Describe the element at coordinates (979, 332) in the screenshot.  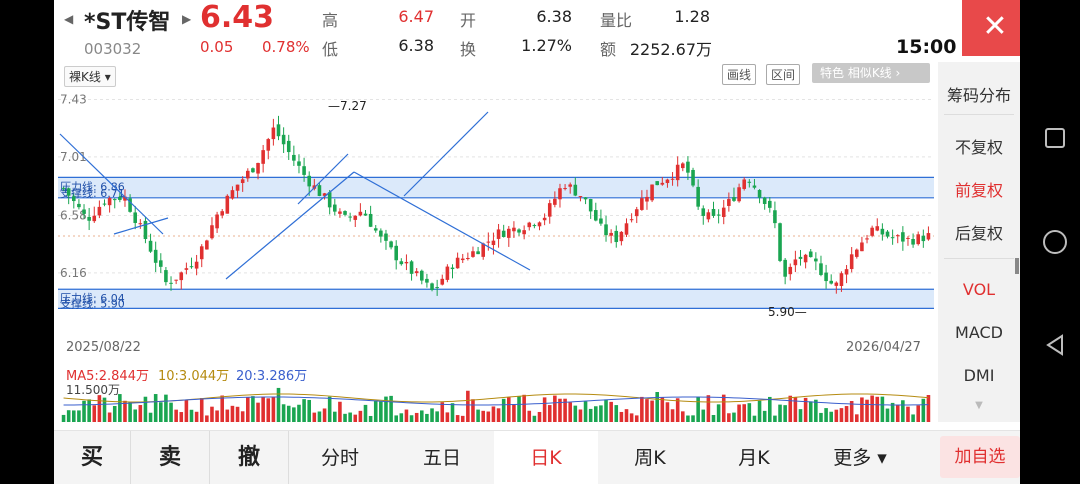
I see `macd-indicator-button: MACD` at that location.